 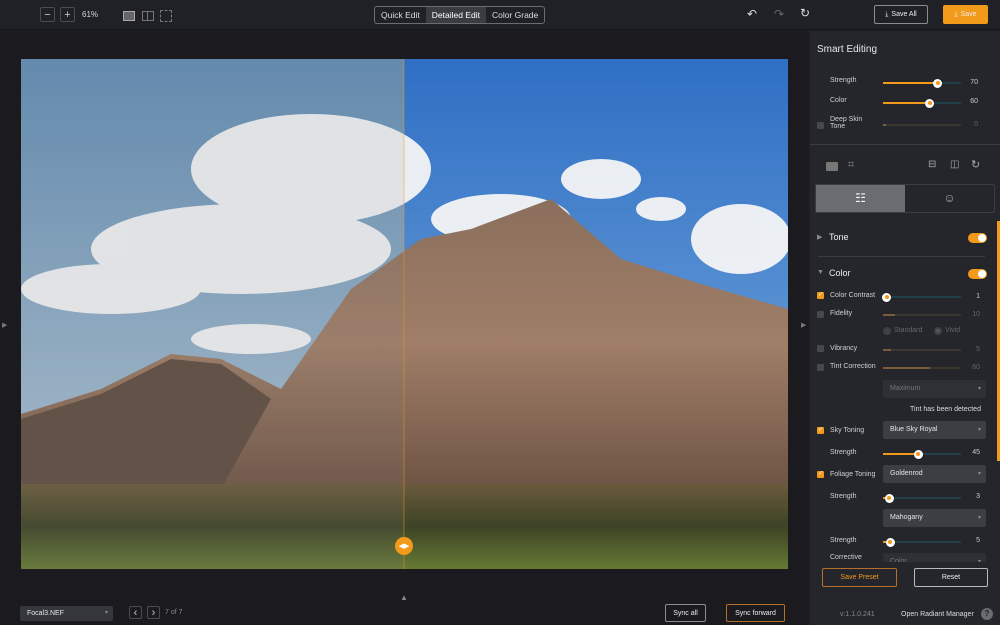 What do you see at coordinates (951, 577) in the screenshot?
I see `reset-button: Reset` at bounding box center [951, 577].